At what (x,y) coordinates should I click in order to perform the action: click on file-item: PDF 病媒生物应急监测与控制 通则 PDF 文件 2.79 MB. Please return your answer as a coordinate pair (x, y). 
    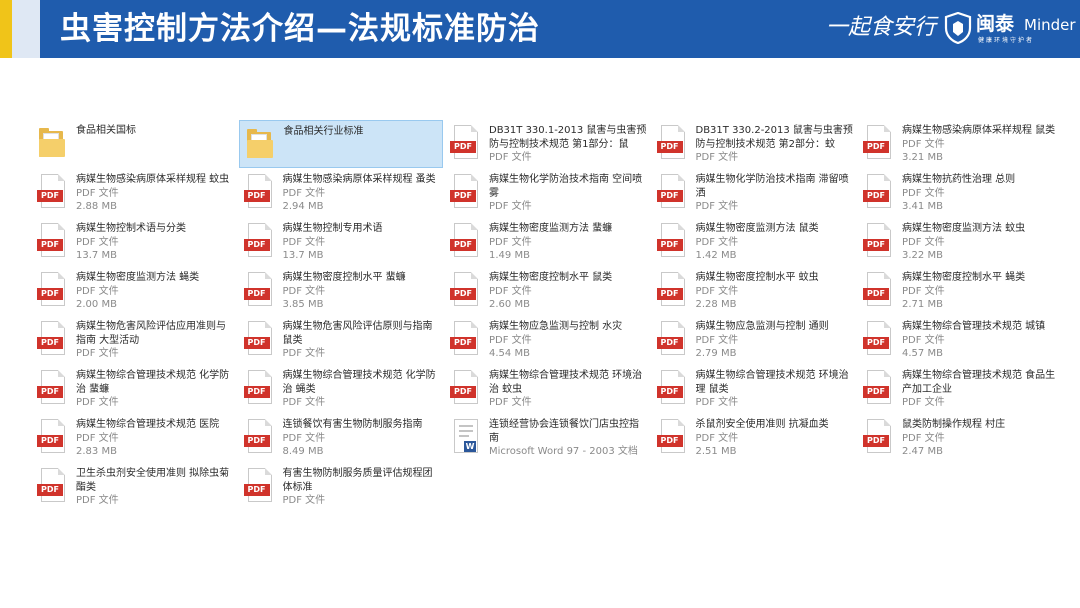
    Looking at the image, I should click on (754, 340).